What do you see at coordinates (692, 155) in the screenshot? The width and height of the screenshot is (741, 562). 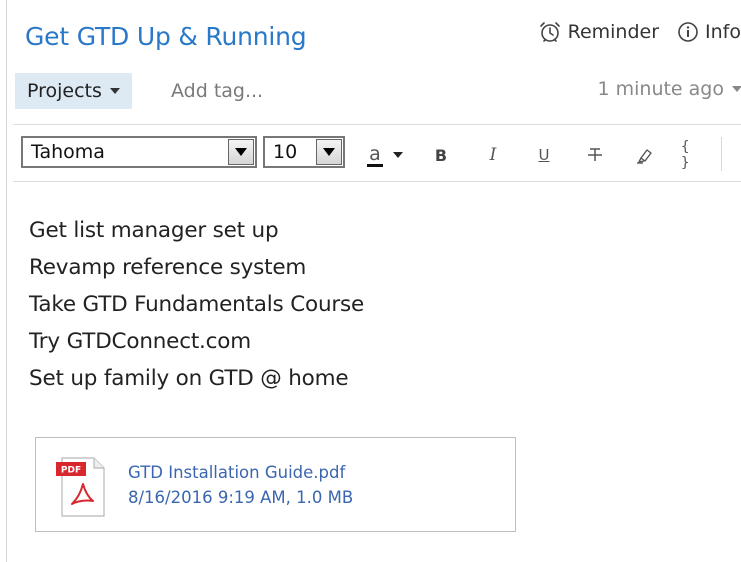 I see `code-block-button: { }` at bounding box center [692, 155].